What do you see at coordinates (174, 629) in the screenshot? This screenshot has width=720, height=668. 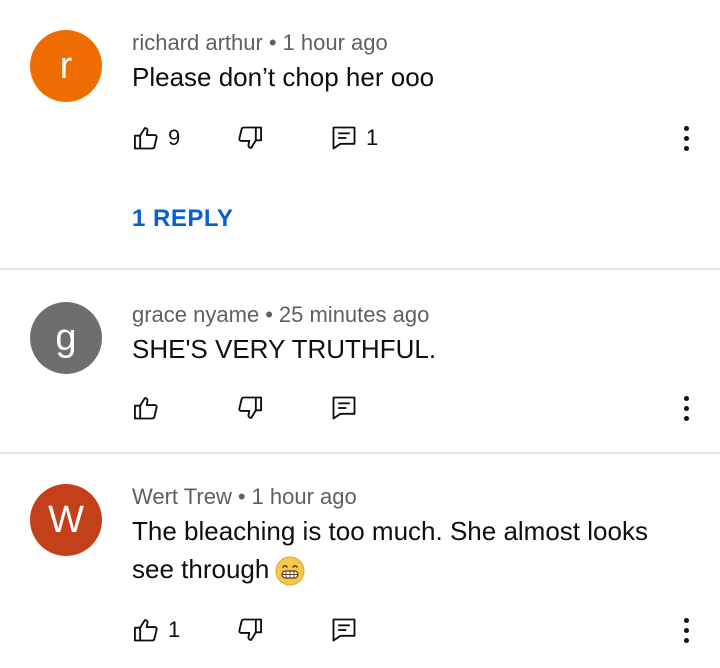 I see `like-count: 1` at bounding box center [174, 629].